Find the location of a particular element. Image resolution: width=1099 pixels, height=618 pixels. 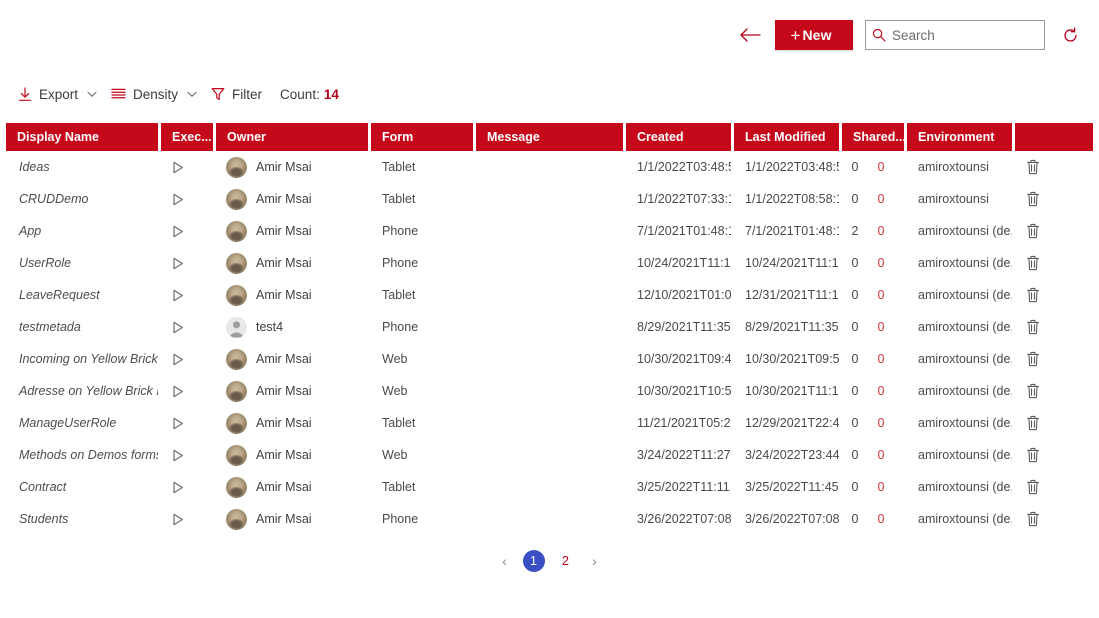

pagination-page-1: 1 is located at coordinates (533, 561).